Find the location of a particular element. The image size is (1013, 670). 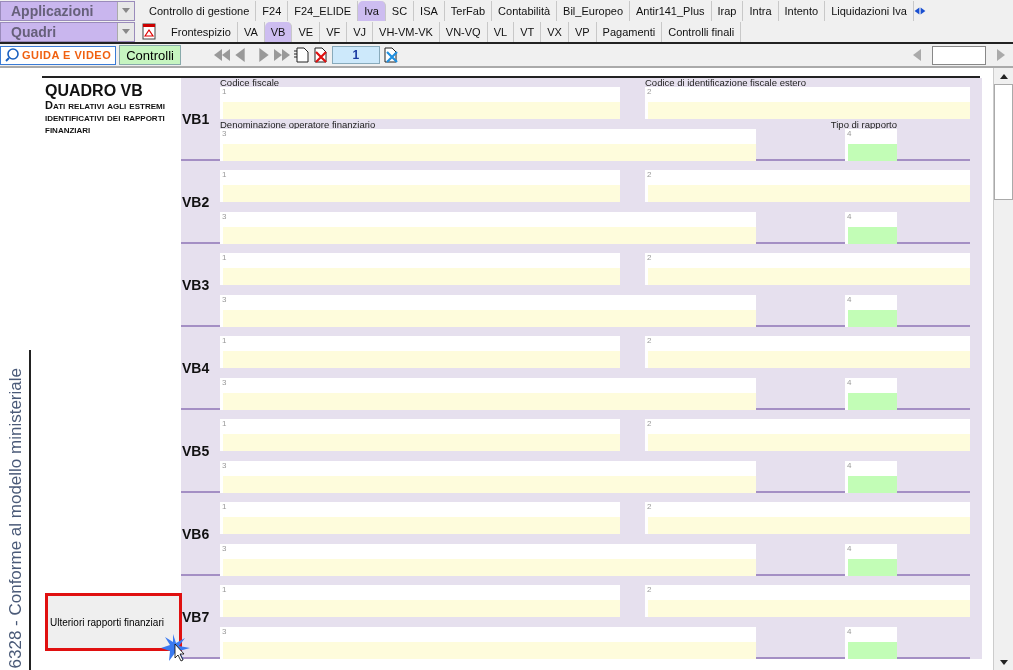

tab: Irap is located at coordinates (727, 10).